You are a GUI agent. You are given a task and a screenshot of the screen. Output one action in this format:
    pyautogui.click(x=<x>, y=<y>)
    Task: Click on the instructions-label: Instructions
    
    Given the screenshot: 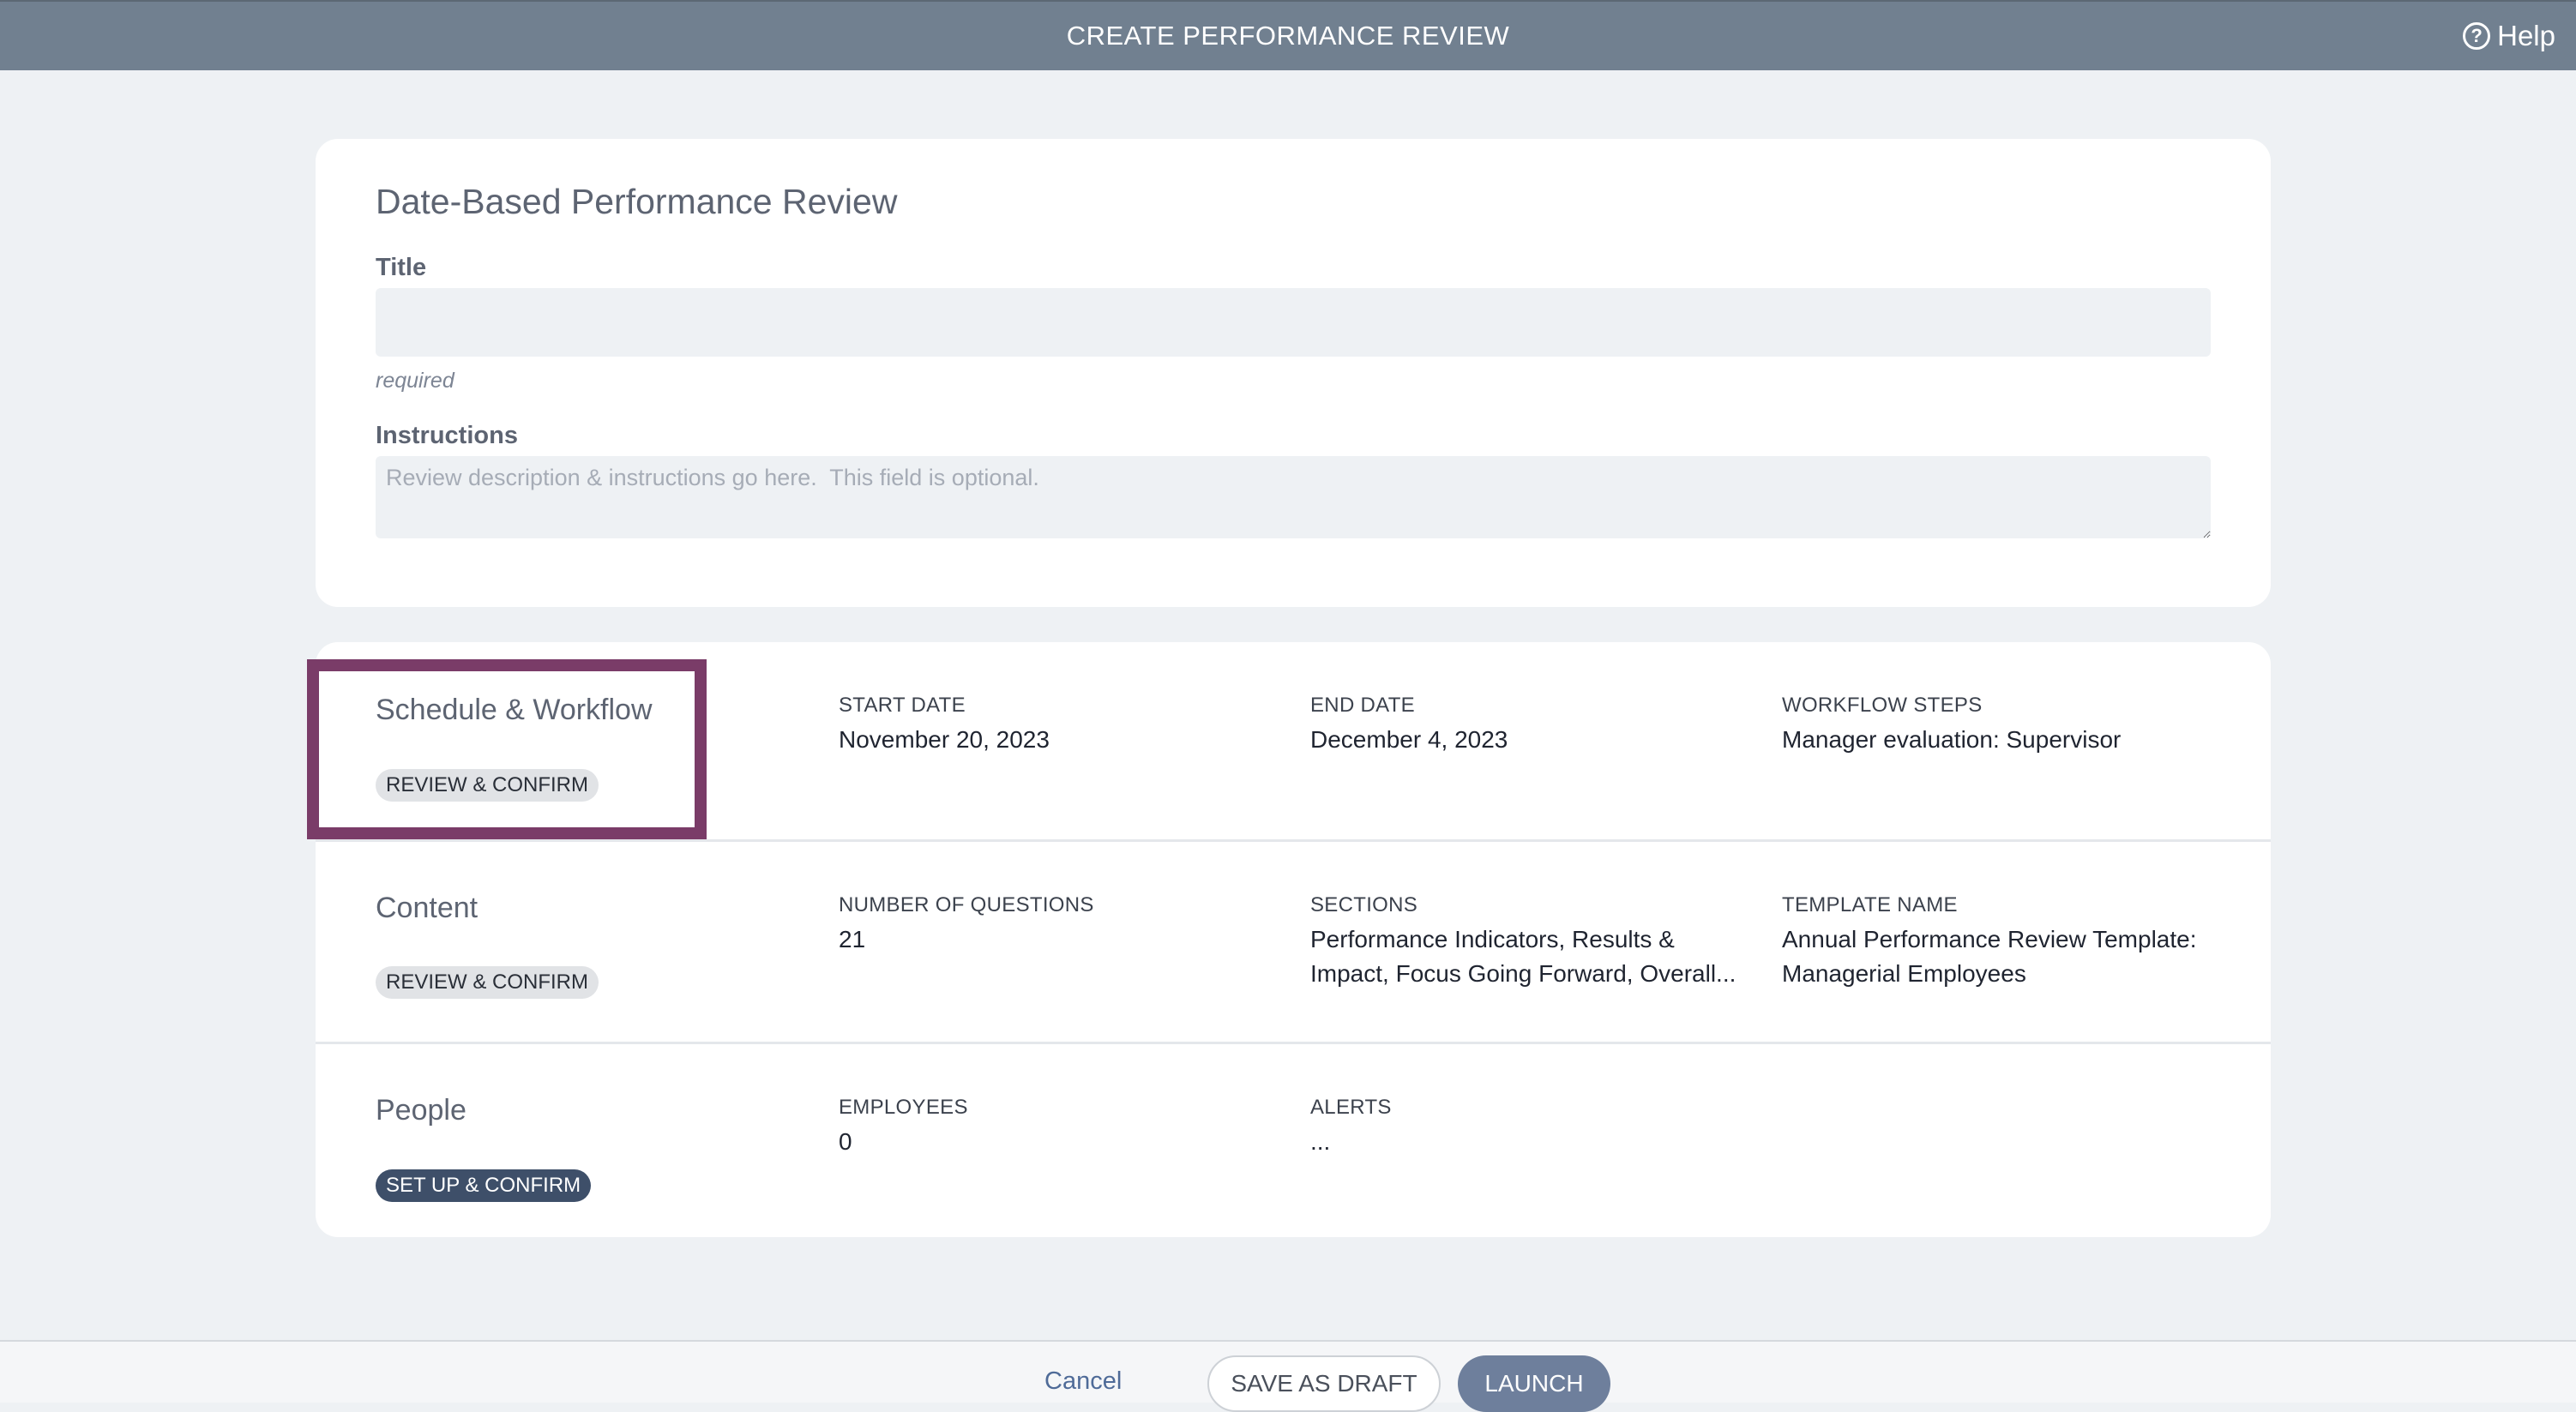 What is the action you would take?
    pyautogui.click(x=447, y=435)
    